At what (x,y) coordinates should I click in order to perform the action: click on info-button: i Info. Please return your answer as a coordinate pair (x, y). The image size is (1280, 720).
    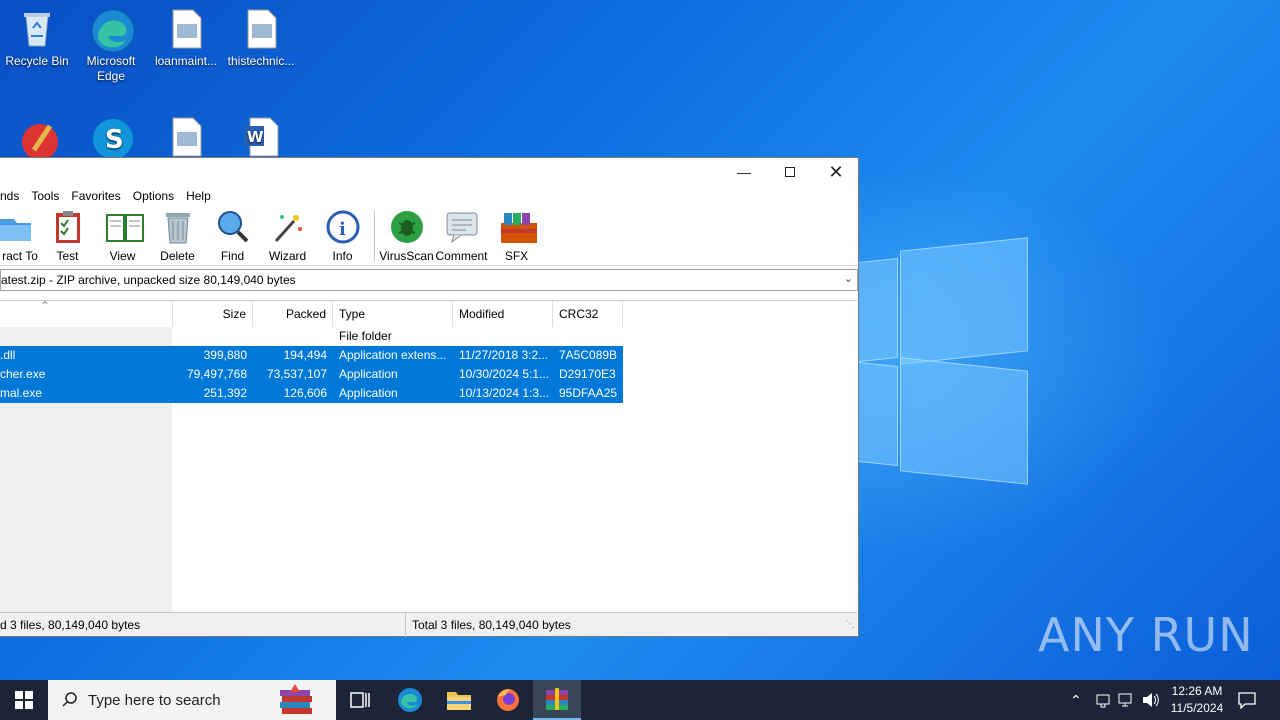
    Looking at the image, I should click on (342, 234).